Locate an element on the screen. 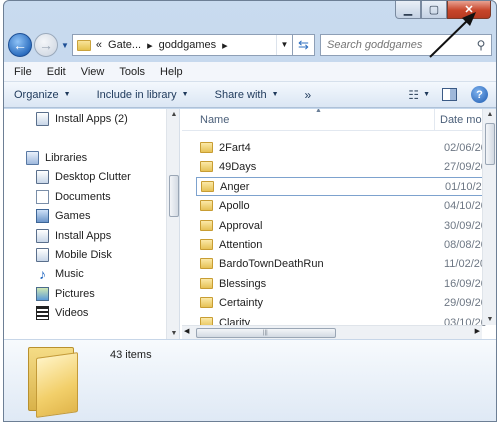 The height and width of the screenshot is (424, 500). refresh-icon: ⇆ is located at coordinates (303, 44).